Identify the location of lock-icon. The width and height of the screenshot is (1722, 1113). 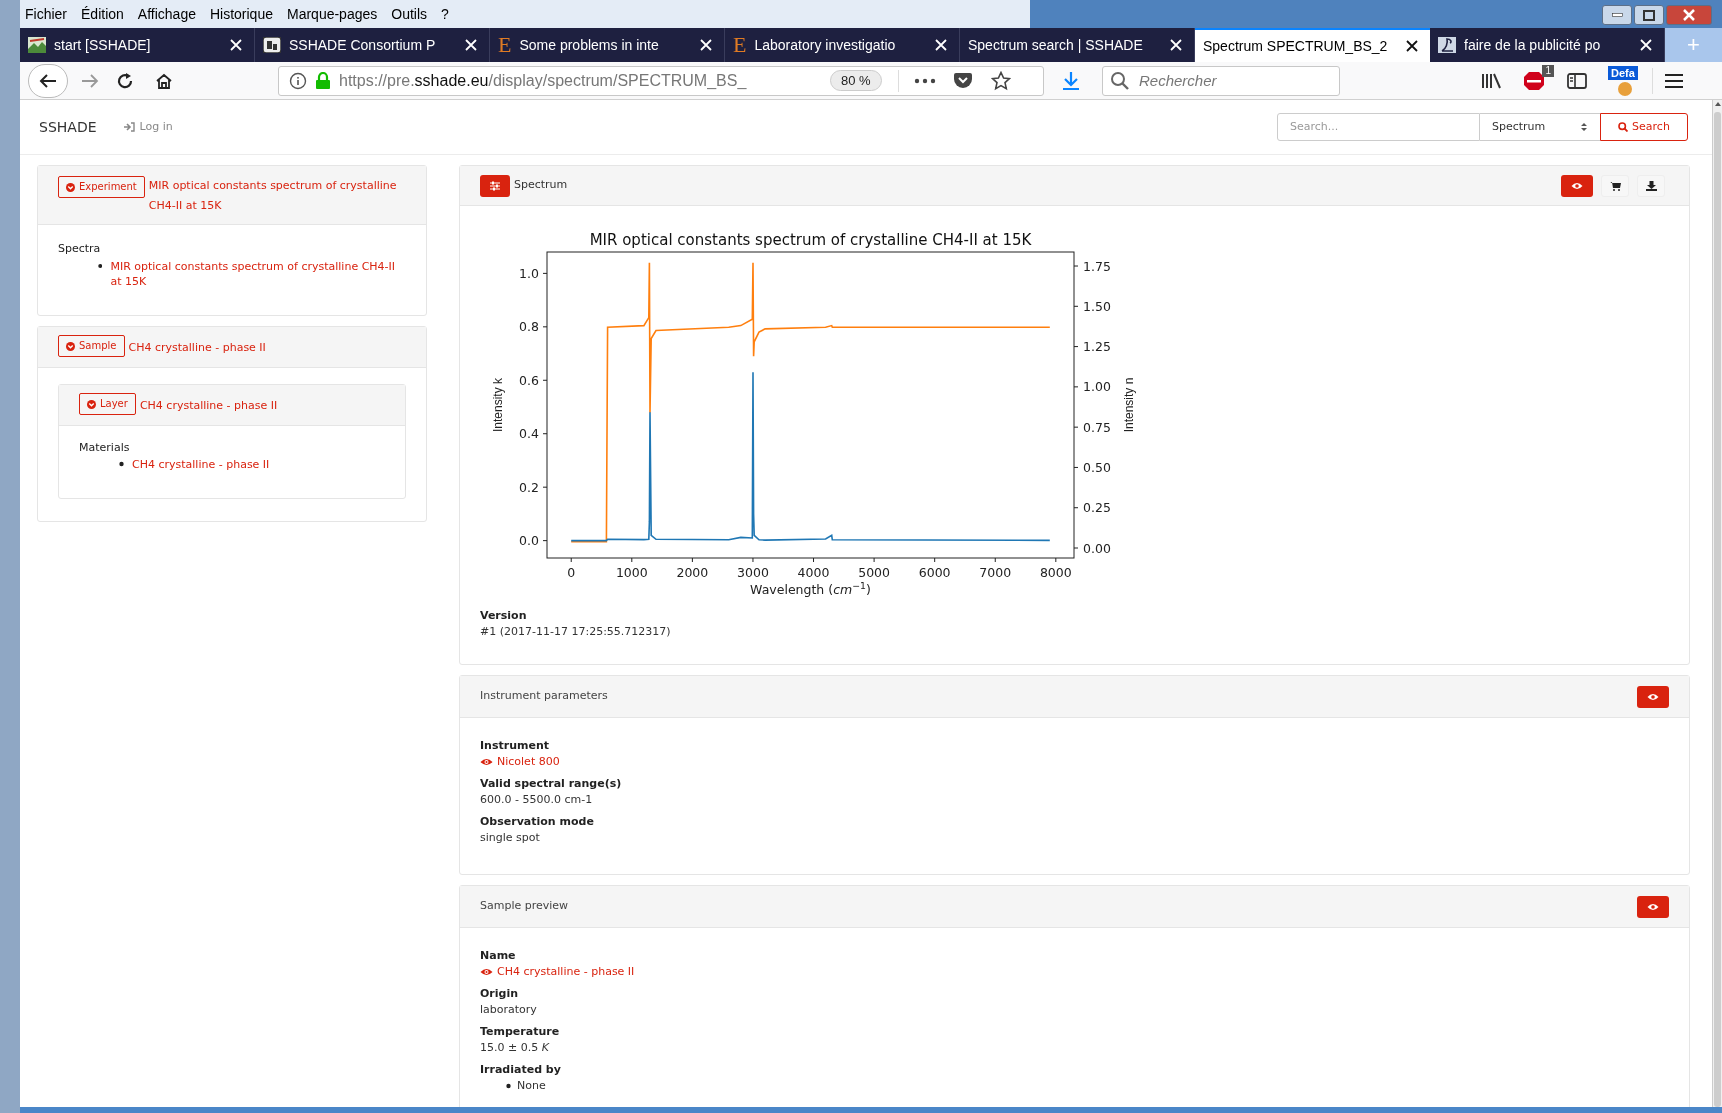
(323, 80).